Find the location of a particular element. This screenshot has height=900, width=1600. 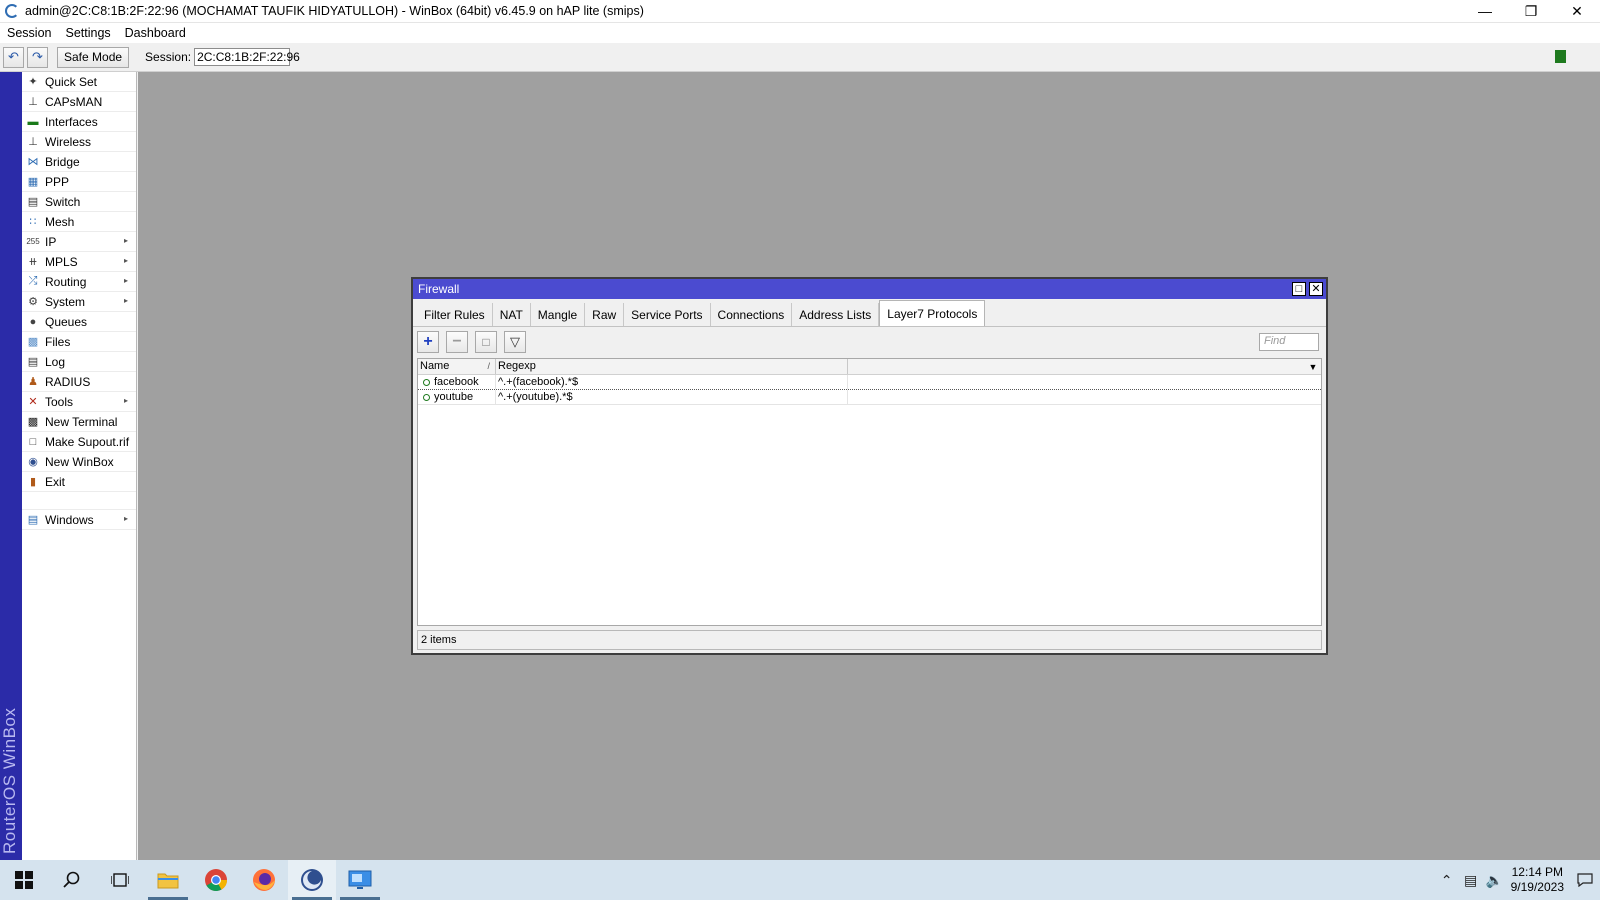

menu-settings: Settings is located at coordinates (87, 33).